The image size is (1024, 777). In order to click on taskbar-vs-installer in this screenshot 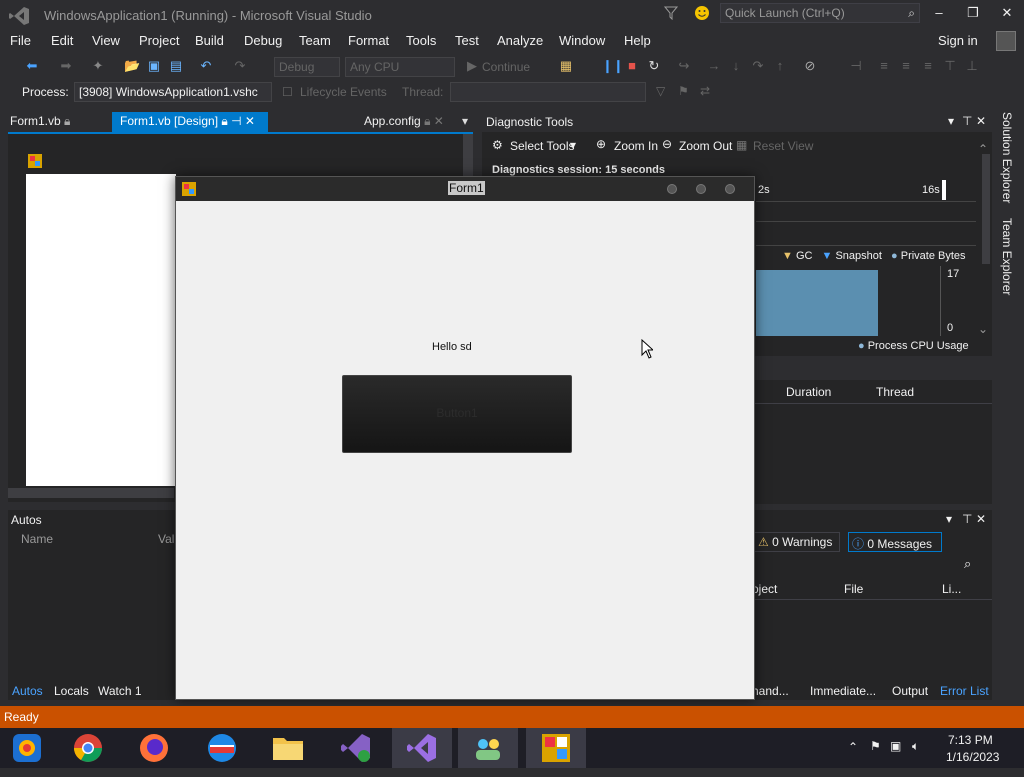, I will do `click(356, 748)`.